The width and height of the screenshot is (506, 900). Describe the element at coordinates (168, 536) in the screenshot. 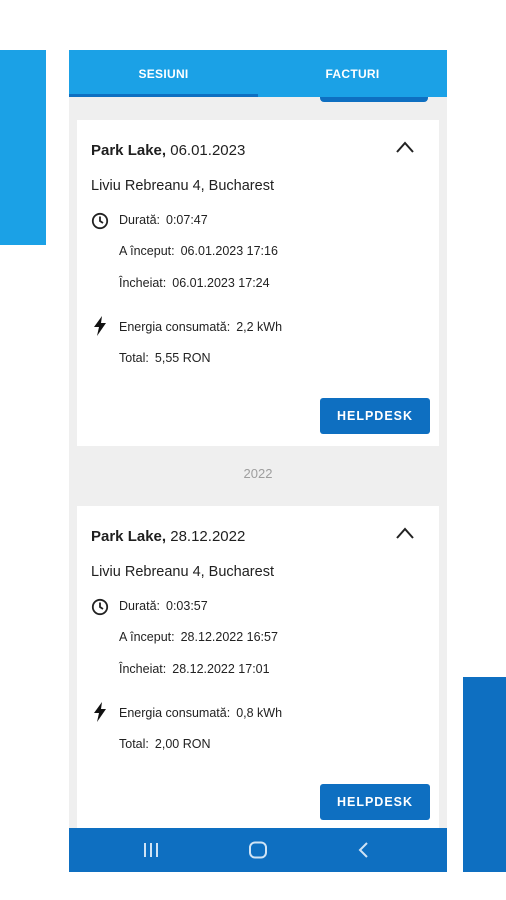

I see `session-title: Park Lake, 28.12.2022` at that location.